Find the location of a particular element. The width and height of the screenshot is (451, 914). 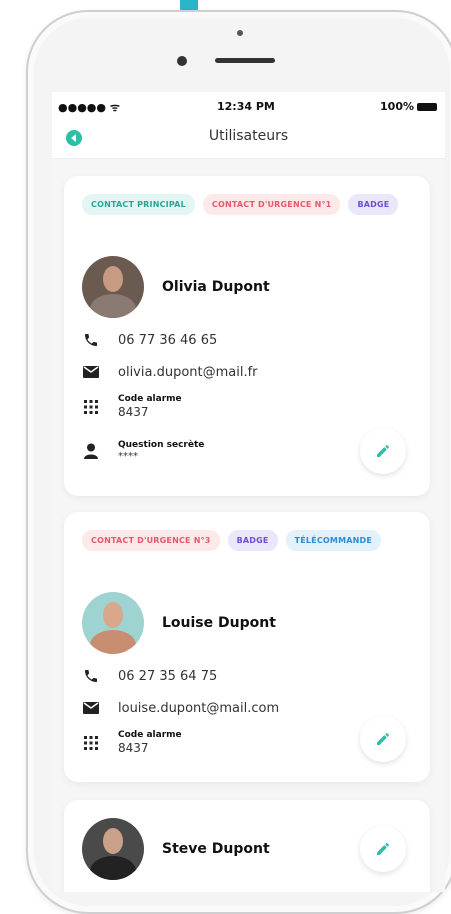

signal-indicator: ●●●●● ᯤ is located at coordinates (89, 107).